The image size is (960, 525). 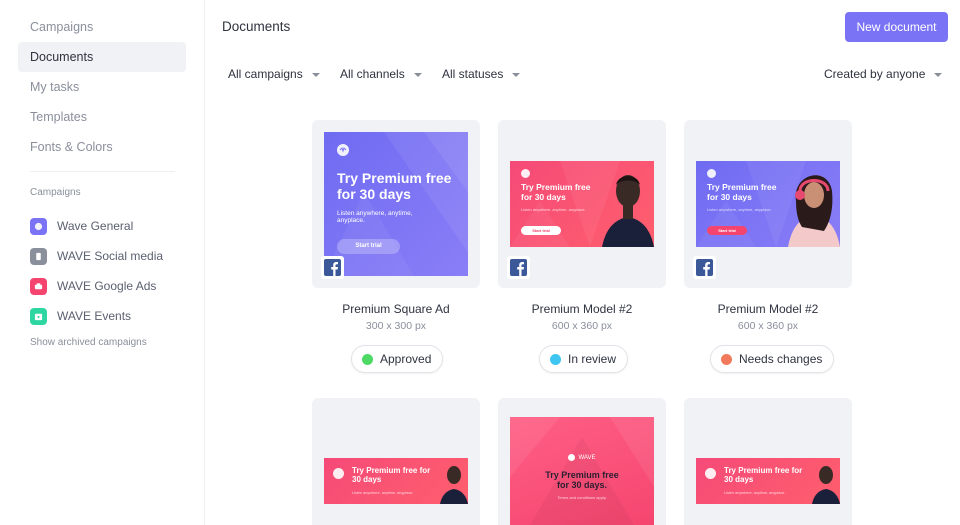 What do you see at coordinates (587, 458) in the screenshot?
I see `brand-label: WAVE` at bounding box center [587, 458].